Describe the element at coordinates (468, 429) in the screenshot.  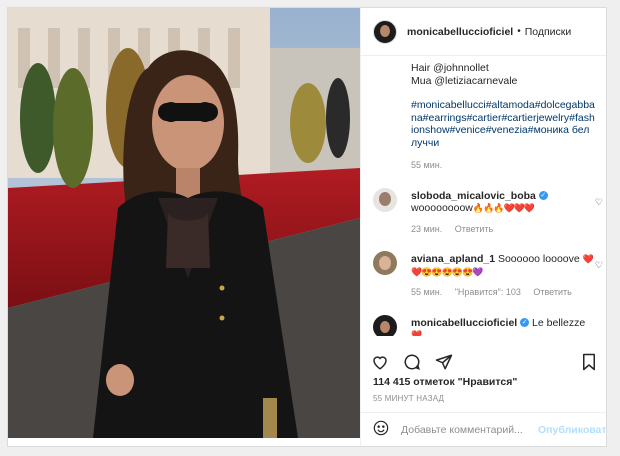
I see `comment-input` at that location.